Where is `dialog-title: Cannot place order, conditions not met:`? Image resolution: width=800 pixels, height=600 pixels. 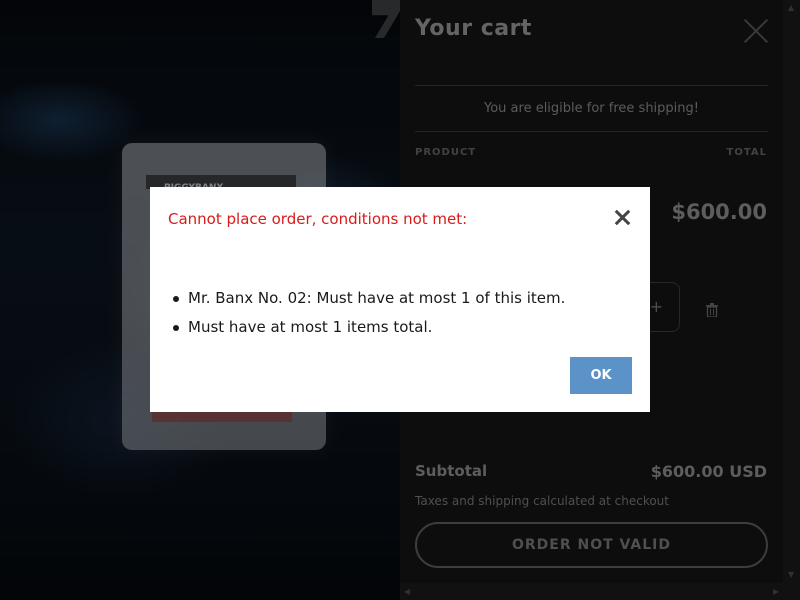
dialog-title: Cannot place order, conditions not met: is located at coordinates (318, 219).